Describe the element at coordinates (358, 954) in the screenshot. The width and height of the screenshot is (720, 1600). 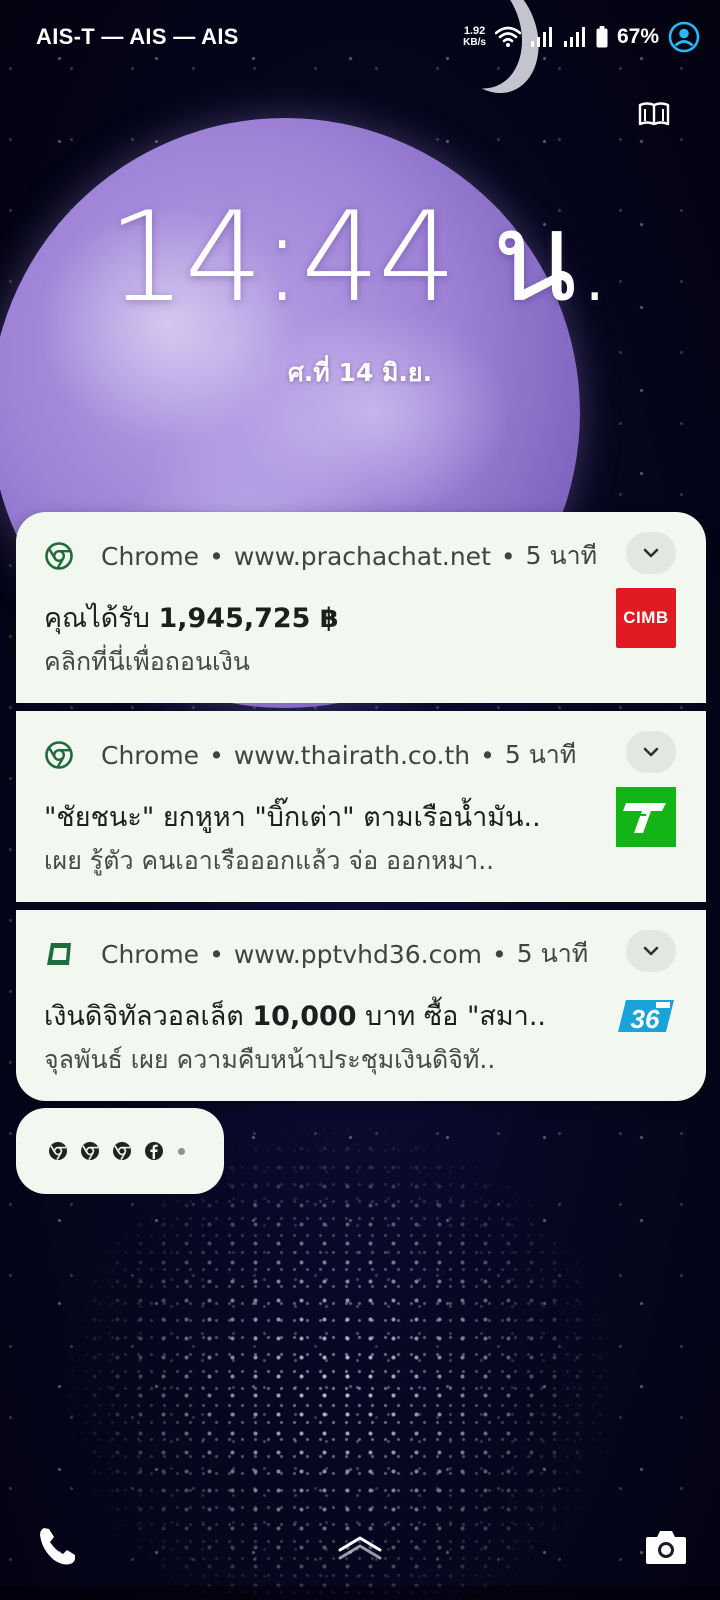
I see `notification-source: www.pptvhd36.com` at that location.